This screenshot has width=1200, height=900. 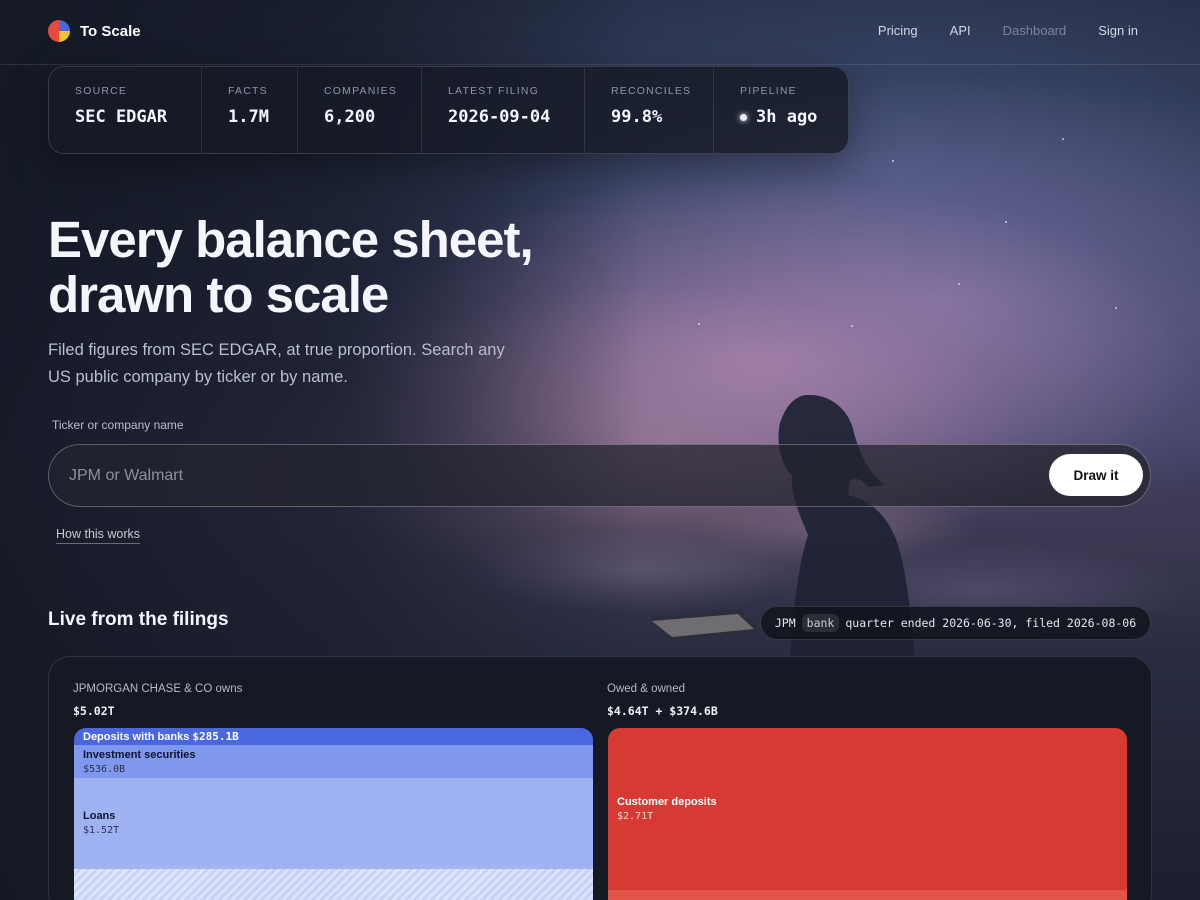 What do you see at coordinates (248, 117) in the screenshot?
I see `stat-value: 1.7M` at bounding box center [248, 117].